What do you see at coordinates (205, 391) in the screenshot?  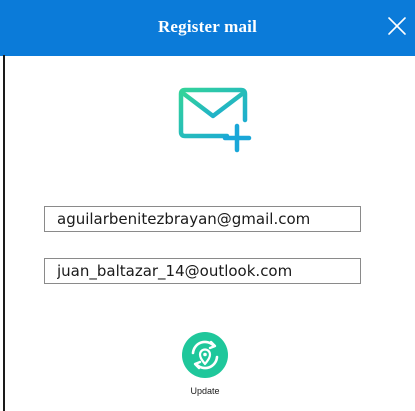 I see `update-label: Update` at bounding box center [205, 391].